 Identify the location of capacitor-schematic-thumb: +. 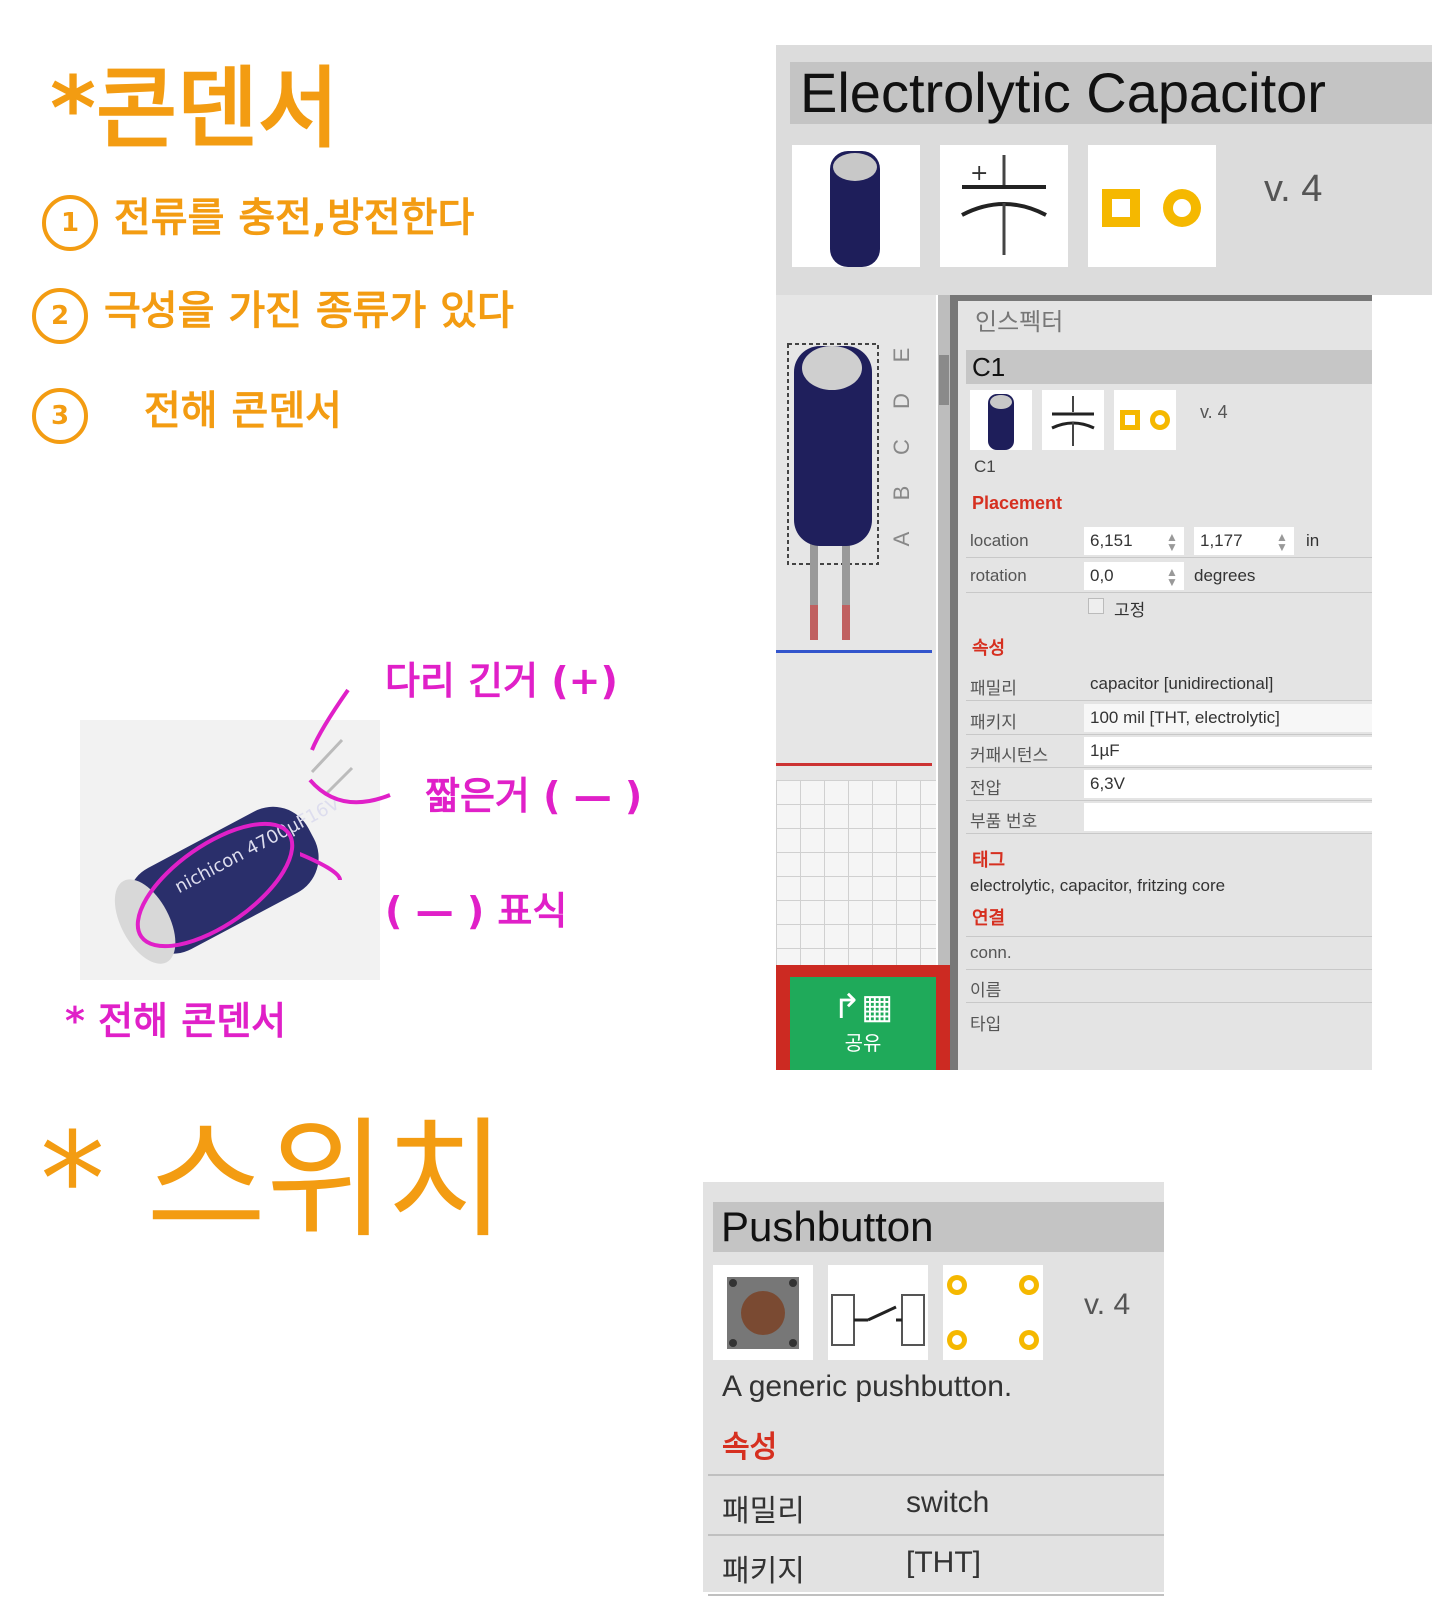
(1004, 206).